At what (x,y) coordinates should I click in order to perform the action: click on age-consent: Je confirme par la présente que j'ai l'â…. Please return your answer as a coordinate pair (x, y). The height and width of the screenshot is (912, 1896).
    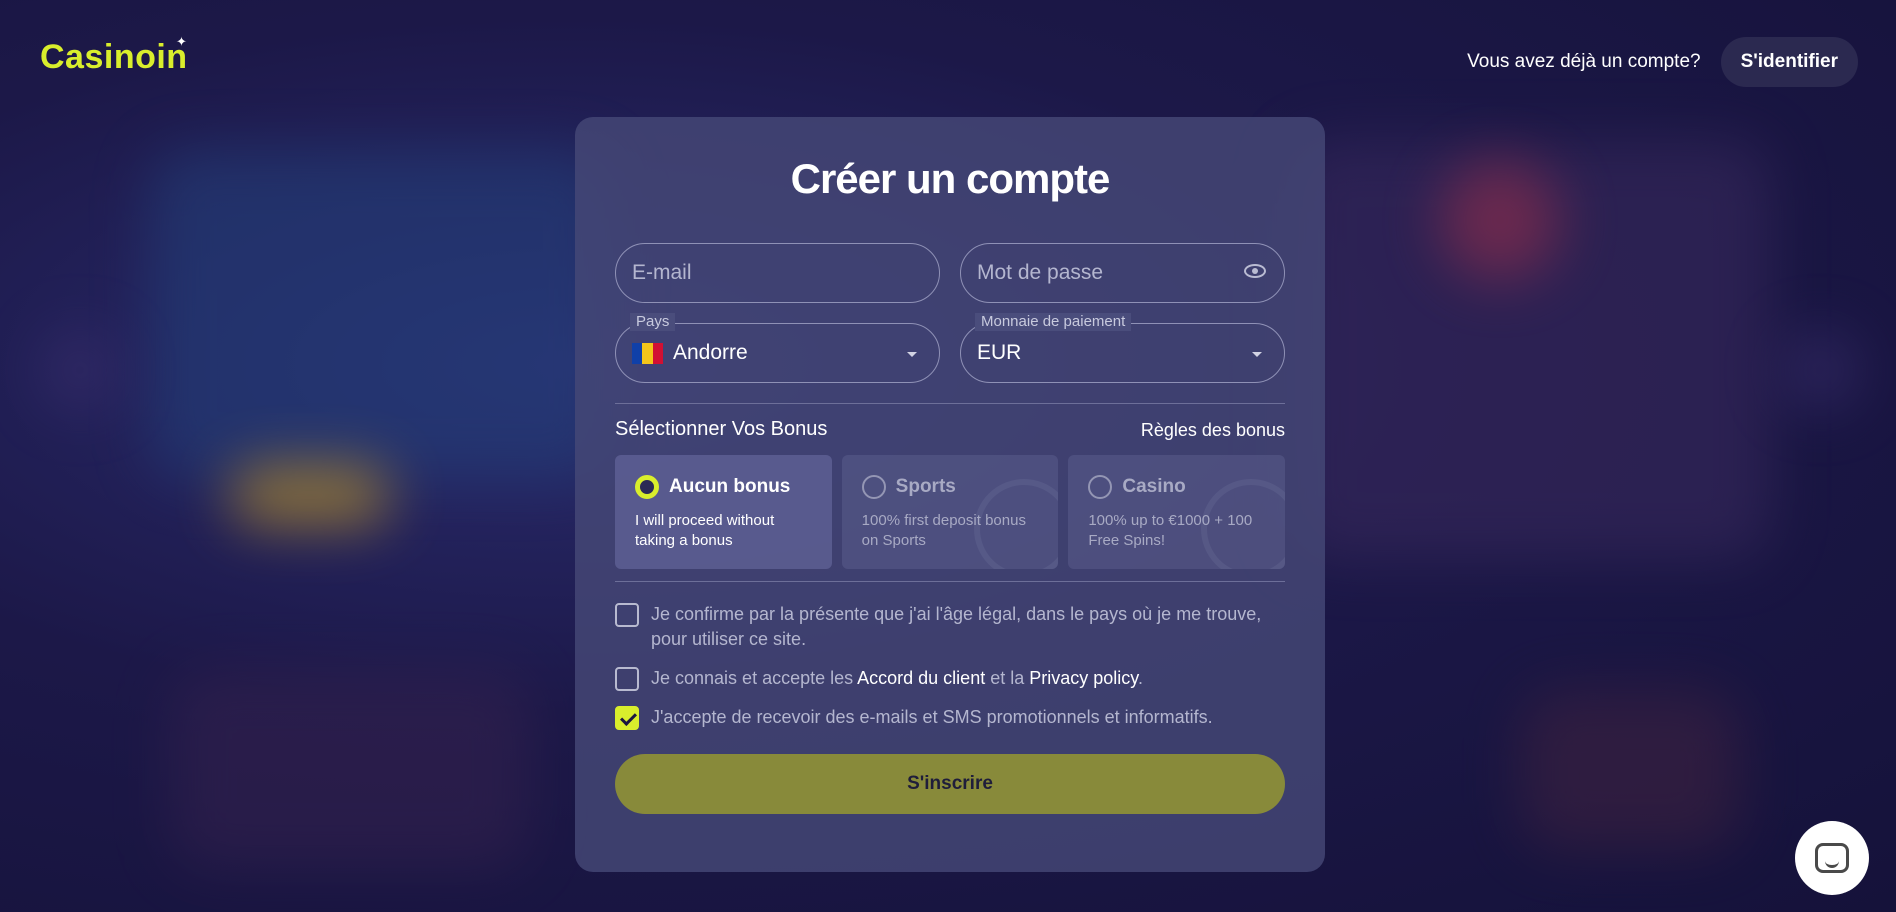
    Looking at the image, I should click on (950, 627).